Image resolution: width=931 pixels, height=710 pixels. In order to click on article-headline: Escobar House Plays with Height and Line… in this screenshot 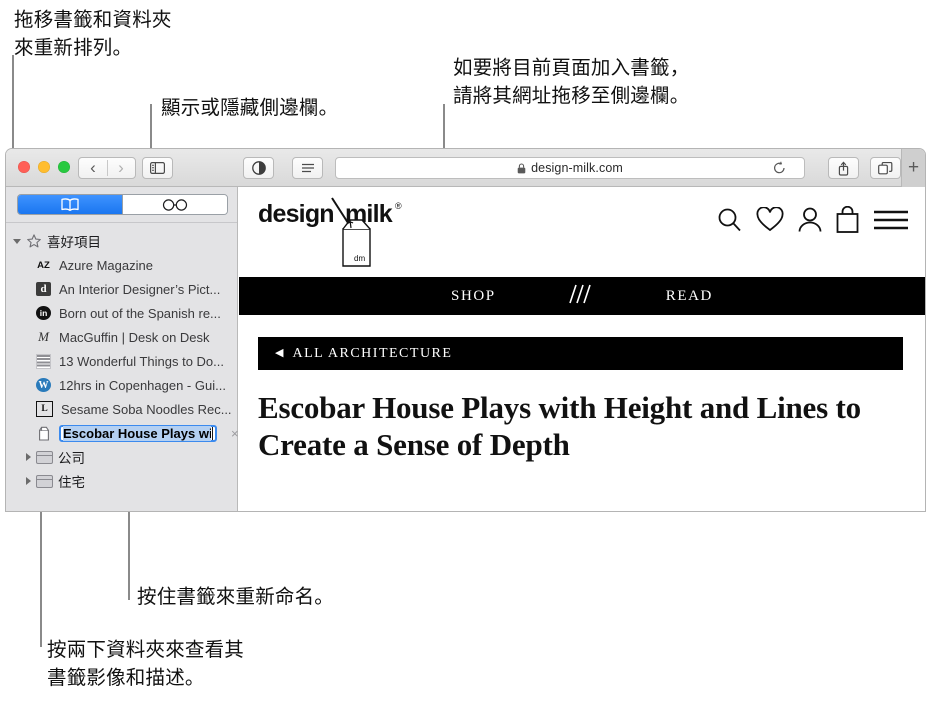, I will do `click(559, 426)`.